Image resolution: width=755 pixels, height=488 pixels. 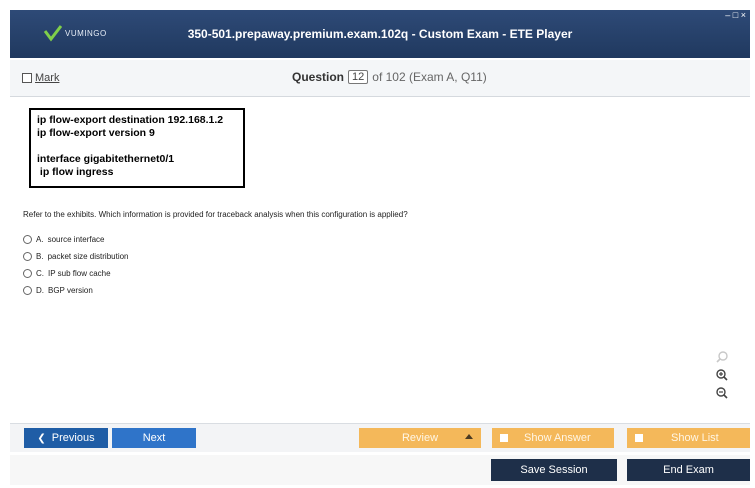 I want to click on chevron-up-icon, so click(x=469, y=436).